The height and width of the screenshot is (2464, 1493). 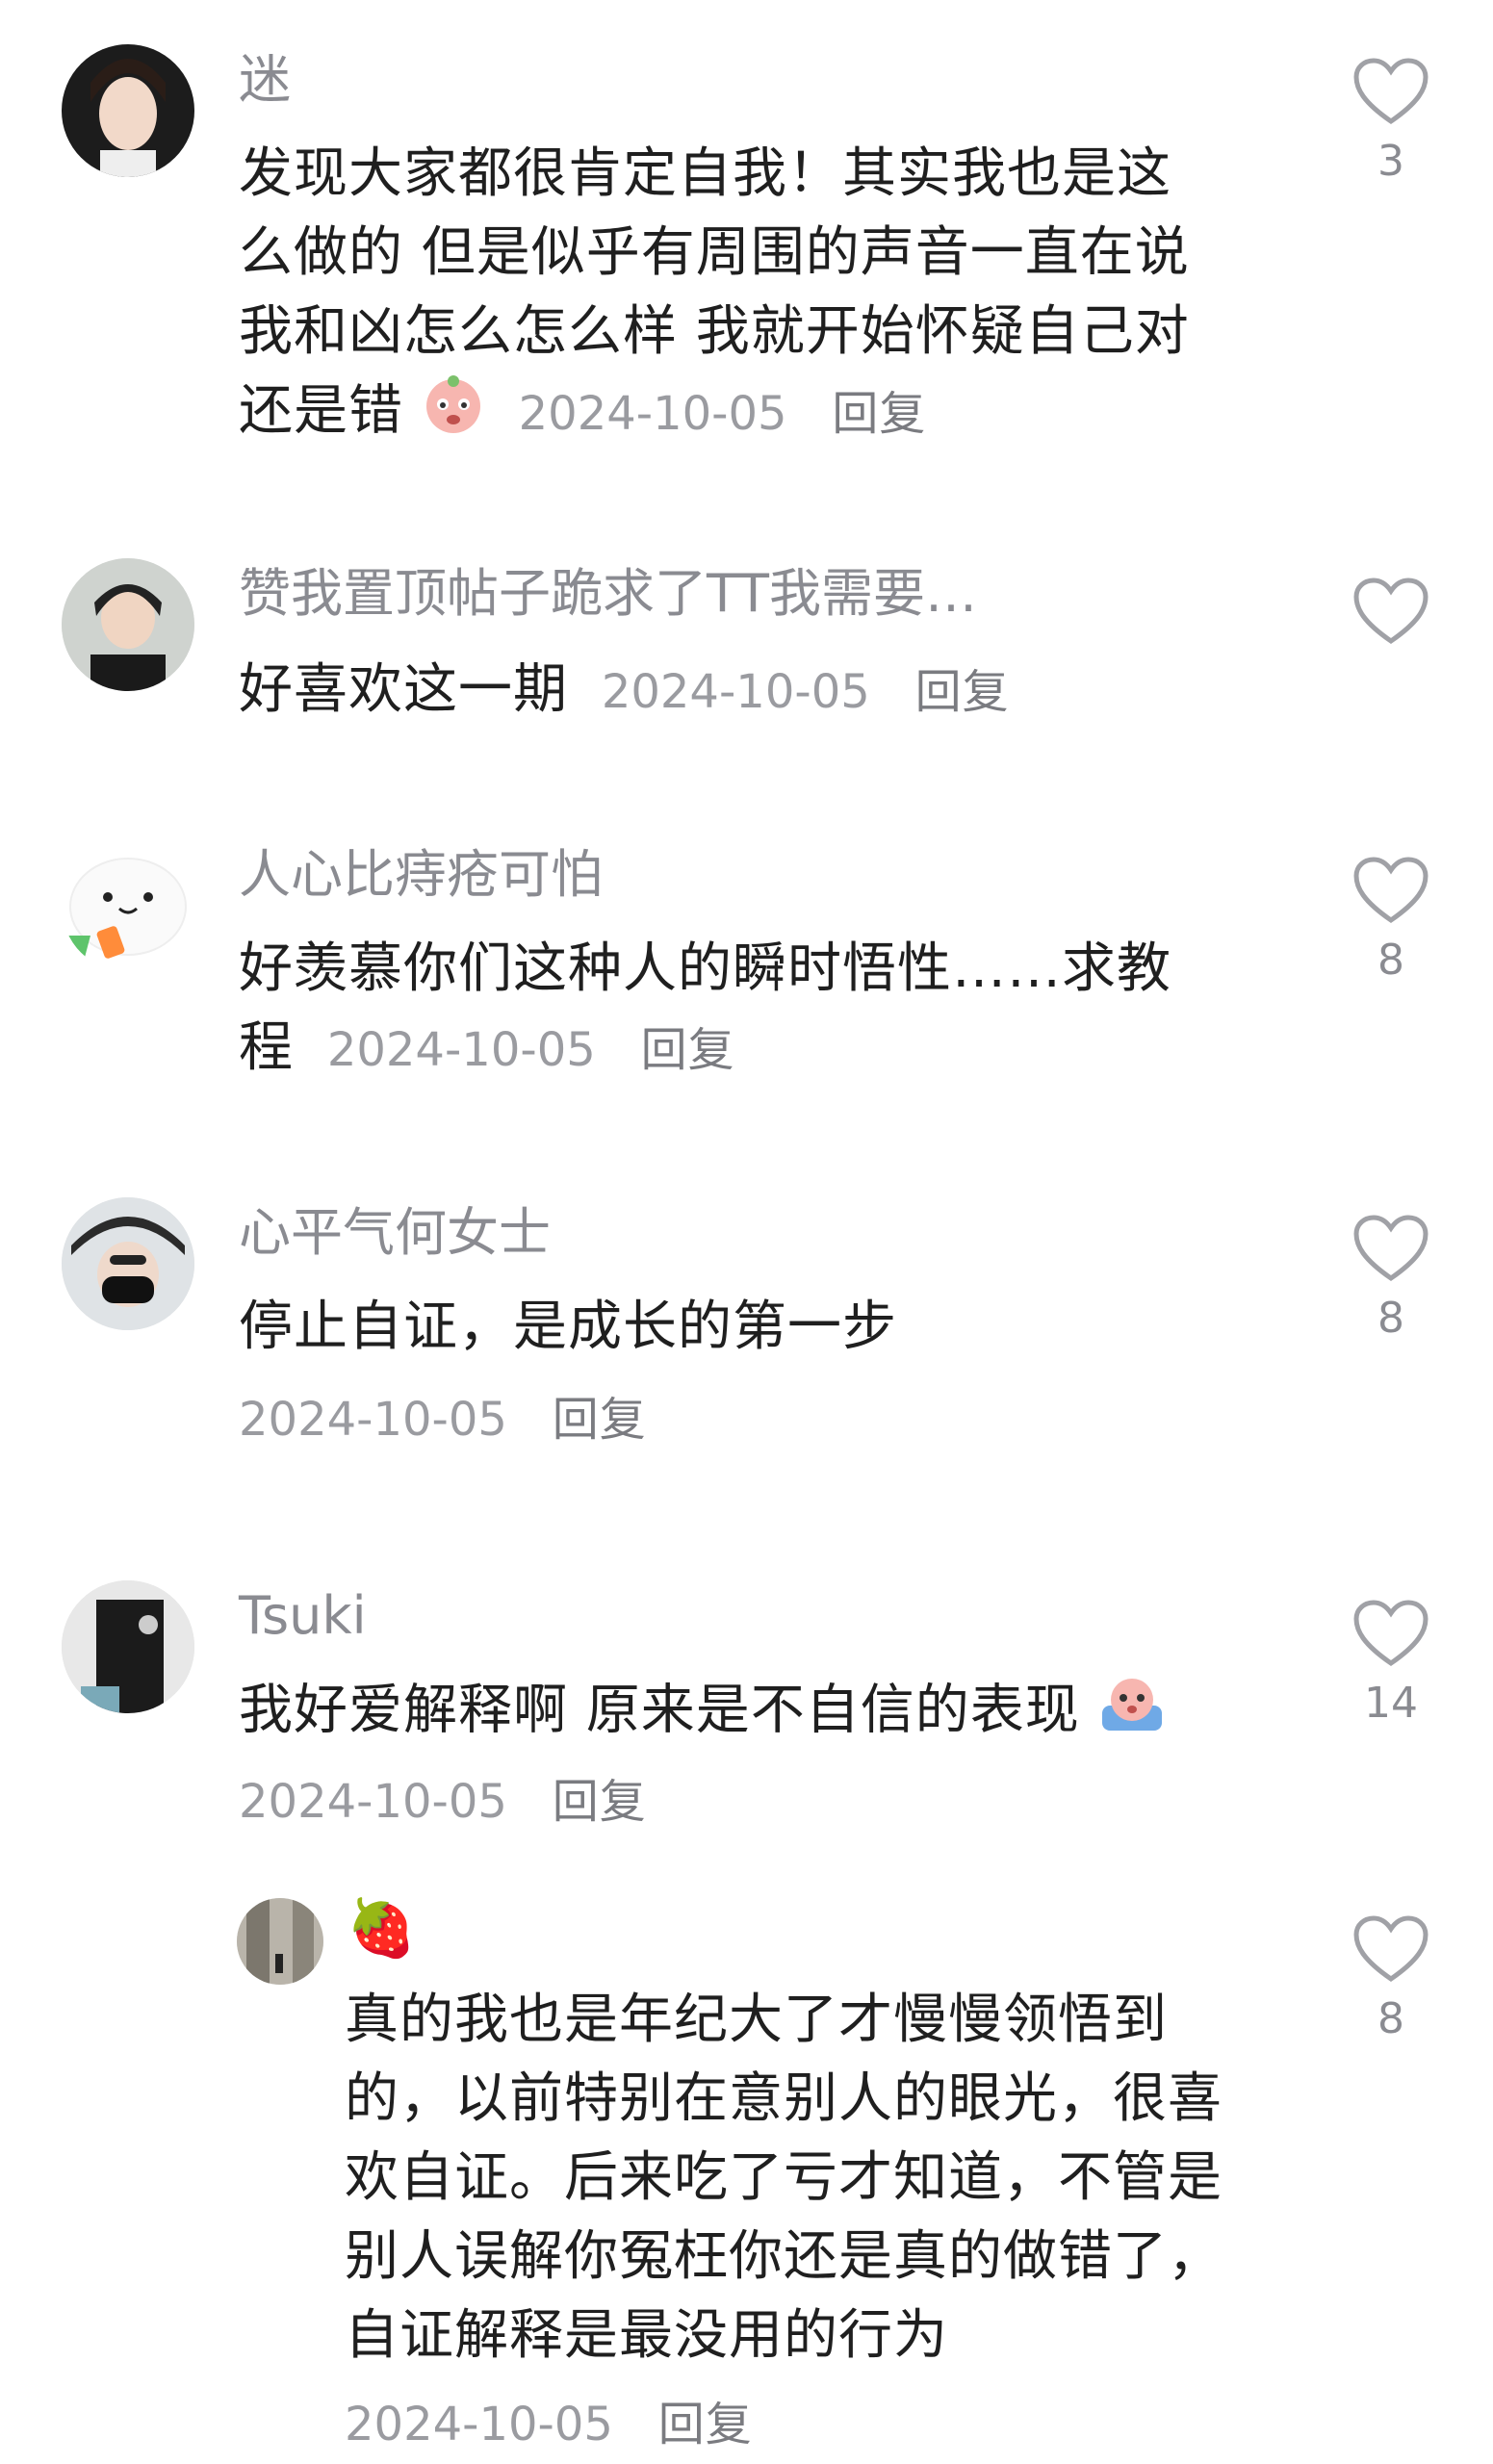 I want to click on comment-line: 真的我也是年纪大了才慢慢领悟到, so click(x=757, y=2020).